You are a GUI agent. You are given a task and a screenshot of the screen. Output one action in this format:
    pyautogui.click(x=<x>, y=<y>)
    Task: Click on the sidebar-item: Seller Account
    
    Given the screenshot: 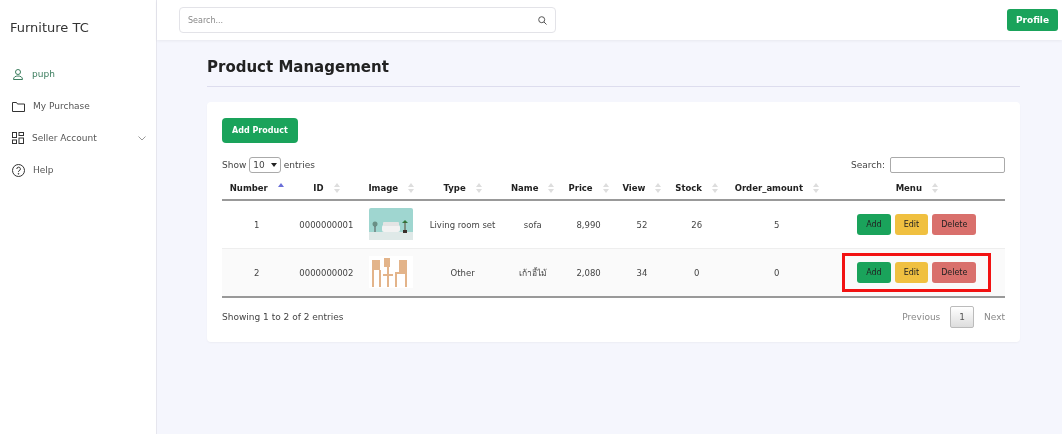 What is the action you would take?
    pyautogui.click(x=78, y=138)
    